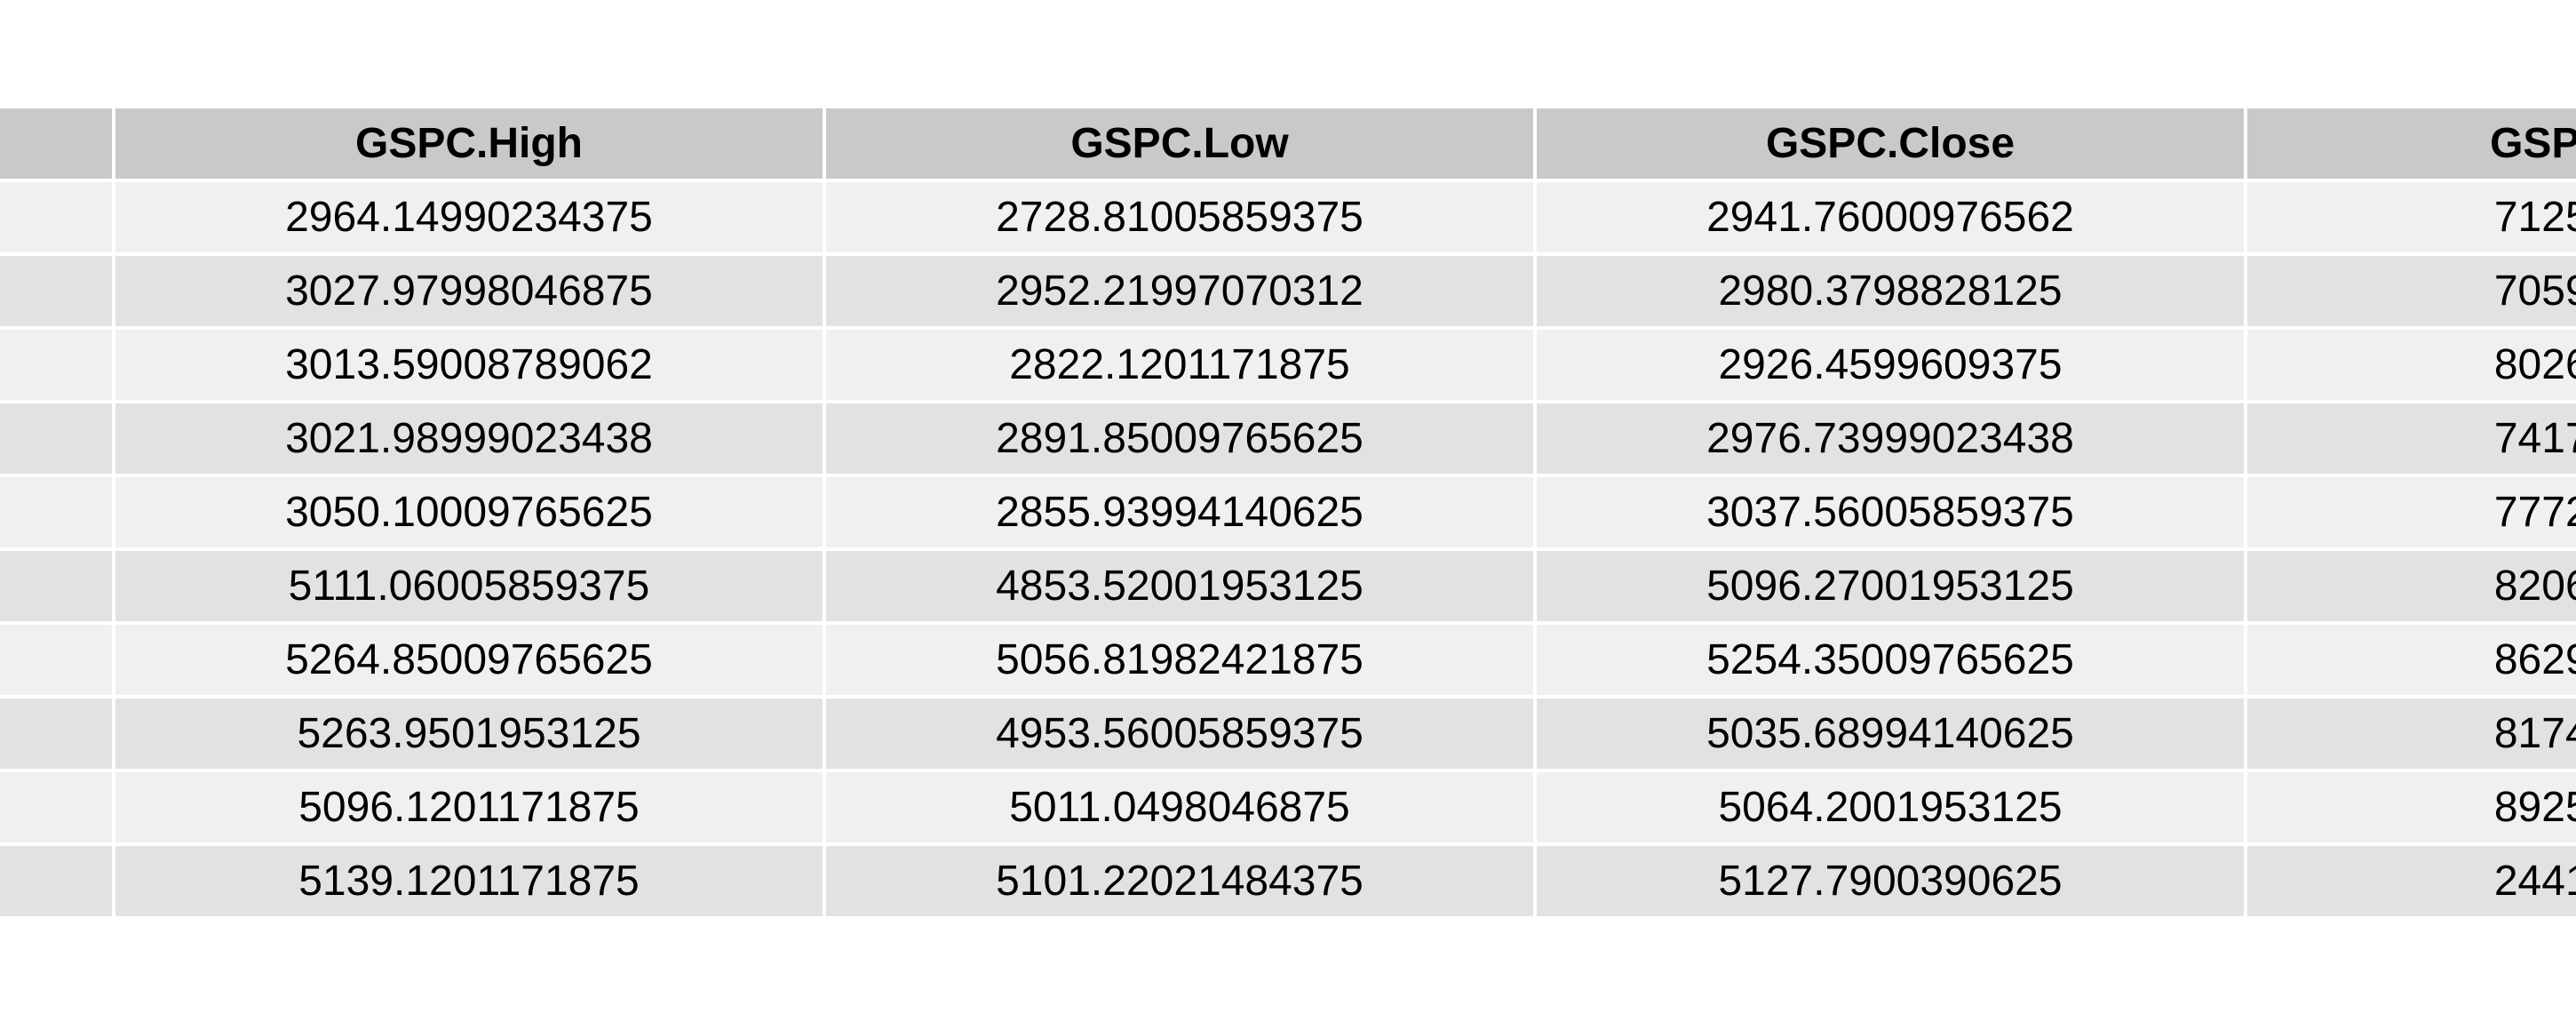 The image size is (2576, 1022). What do you see at coordinates (469, 291) in the screenshot?
I see `table-cell-high: 3027.97998046875` at bounding box center [469, 291].